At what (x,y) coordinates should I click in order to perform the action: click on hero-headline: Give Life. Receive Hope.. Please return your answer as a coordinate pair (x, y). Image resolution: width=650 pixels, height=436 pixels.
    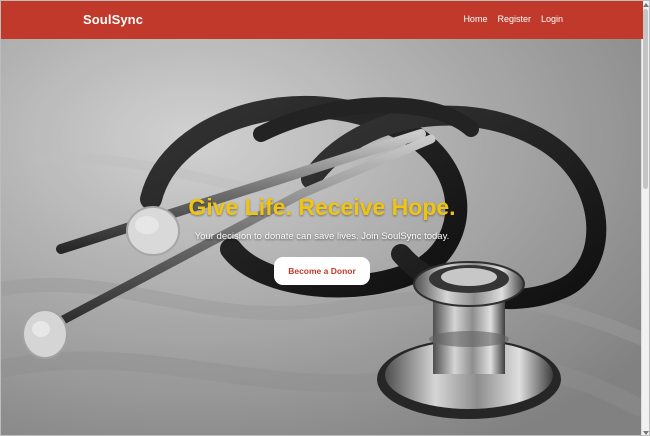
    Looking at the image, I should click on (322, 207).